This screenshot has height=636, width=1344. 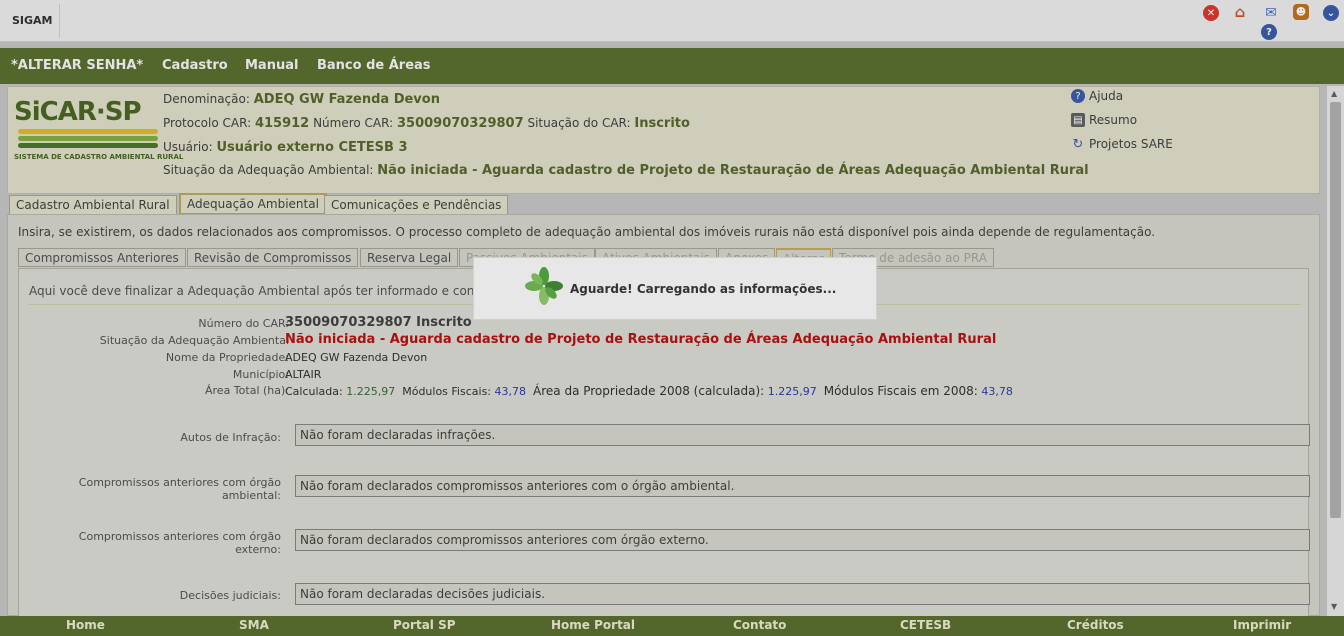 I want to click on label: Situação da Adequação Ambiental:, so click(x=268, y=170).